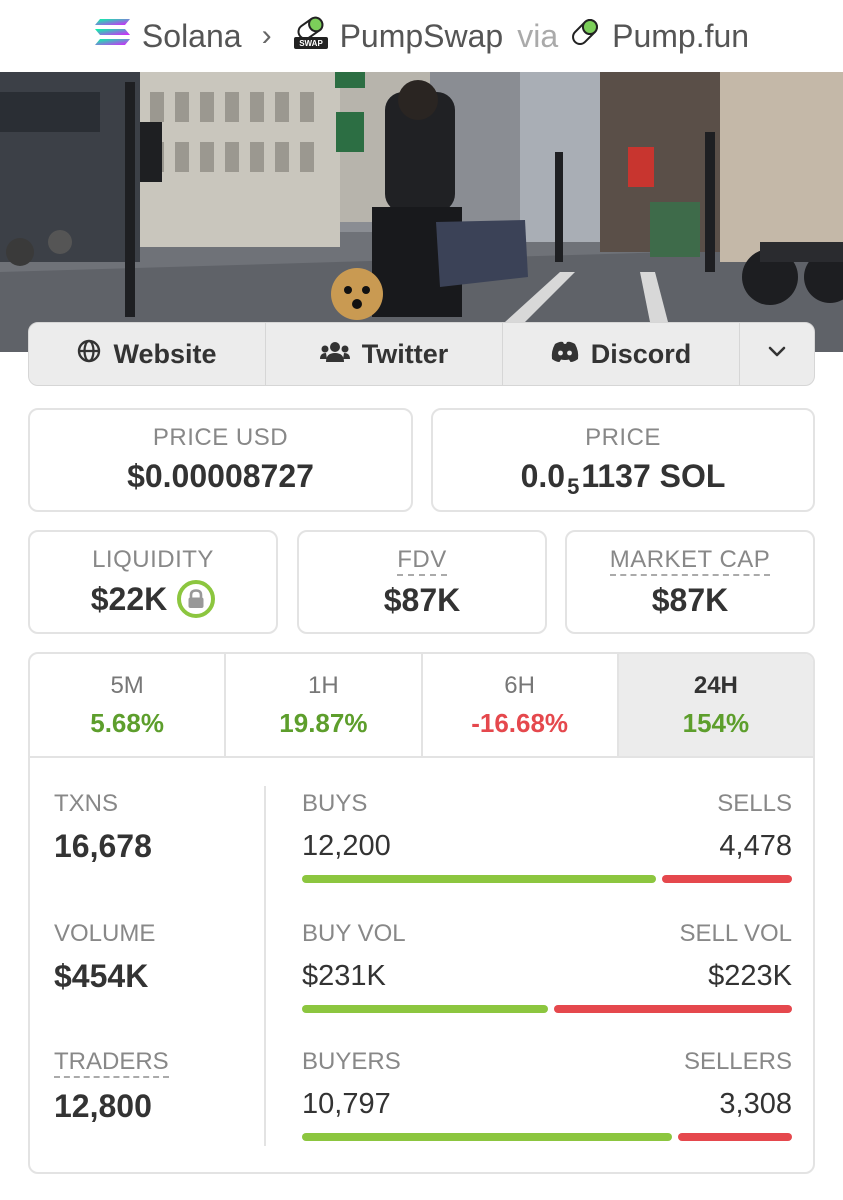 Image resolution: width=843 pixels, height=1200 pixels. What do you see at coordinates (127, 685) in the screenshot?
I see `tab-label: 5M` at bounding box center [127, 685].